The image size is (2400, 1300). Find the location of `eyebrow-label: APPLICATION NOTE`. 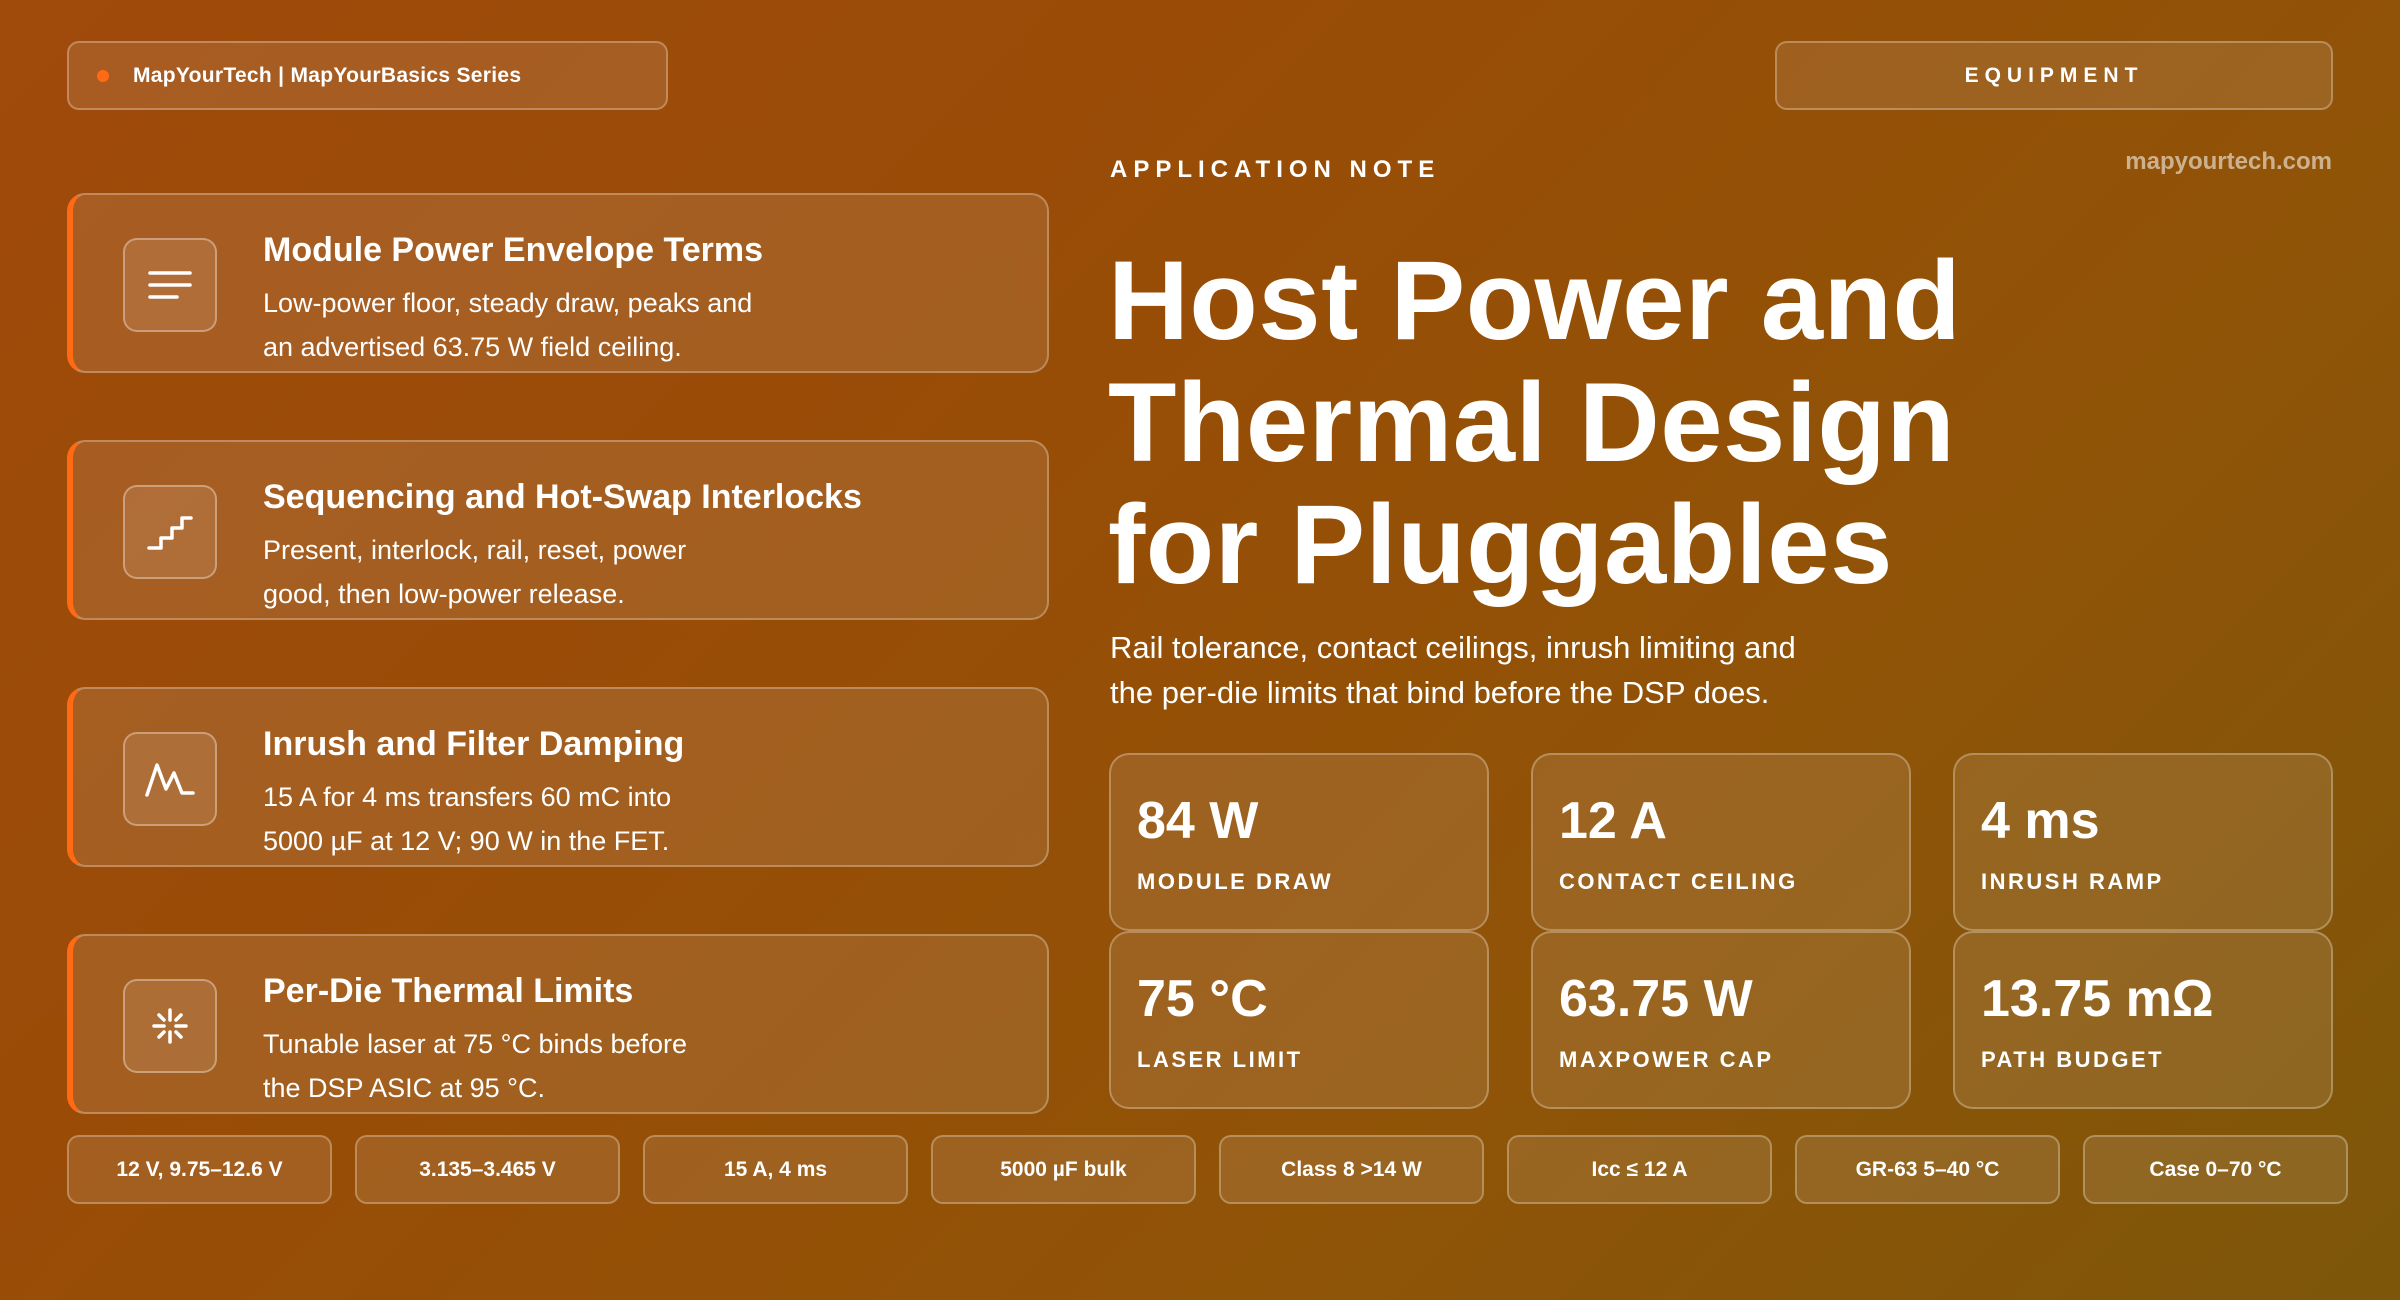

eyebrow-label: APPLICATION NOTE is located at coordinates (1275, 169).